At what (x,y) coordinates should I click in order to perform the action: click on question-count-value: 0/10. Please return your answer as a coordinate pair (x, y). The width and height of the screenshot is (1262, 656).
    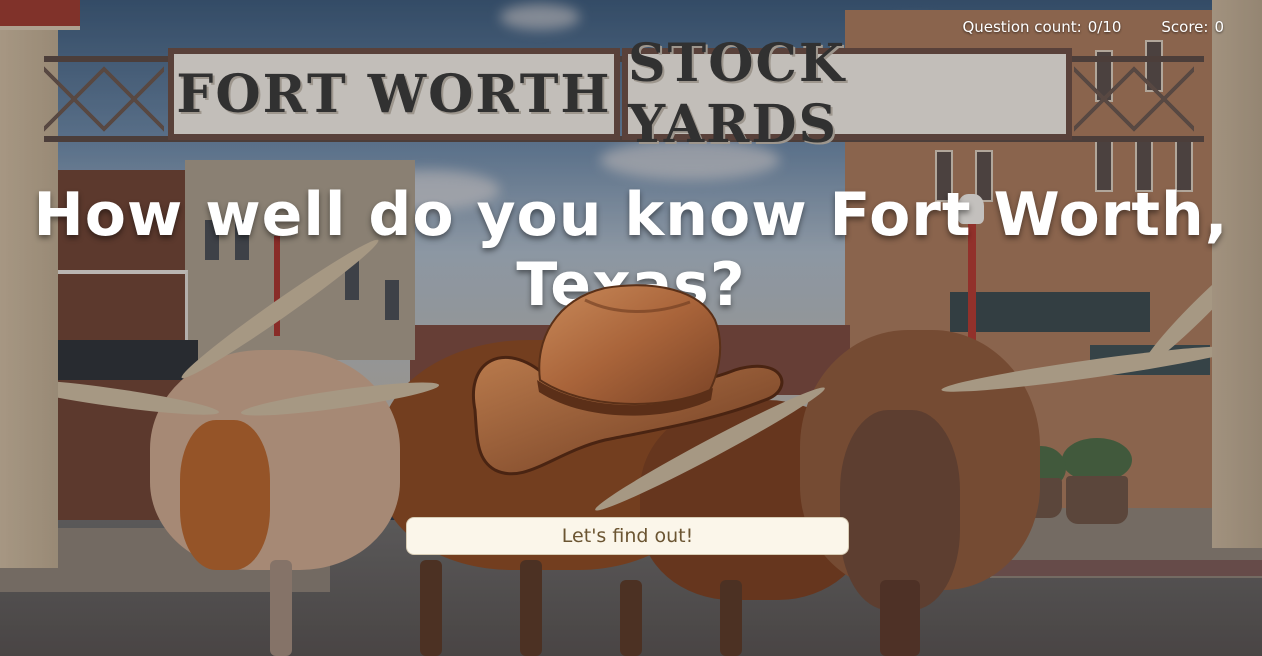
    Looking at the image, I should click on (1104, 27).